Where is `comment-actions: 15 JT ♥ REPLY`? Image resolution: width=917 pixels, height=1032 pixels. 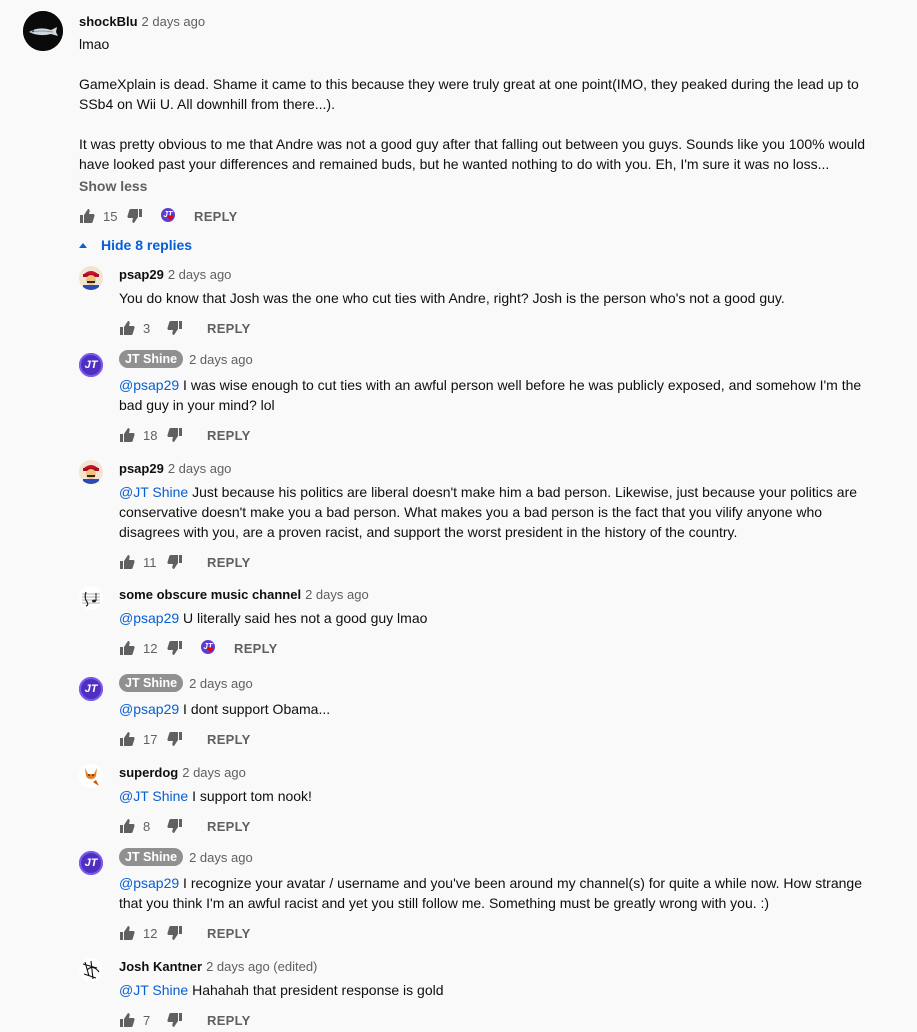
comment-actions: 15 JT ♥ REPLY is located at coordinates (158, 216).